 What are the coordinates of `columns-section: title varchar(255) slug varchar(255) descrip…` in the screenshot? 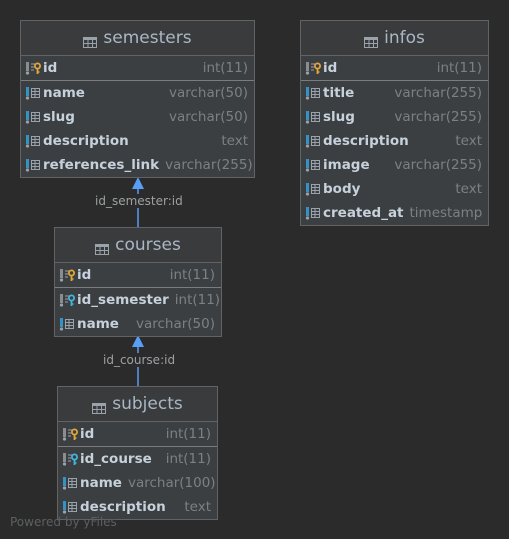 It's located at (394, 153).